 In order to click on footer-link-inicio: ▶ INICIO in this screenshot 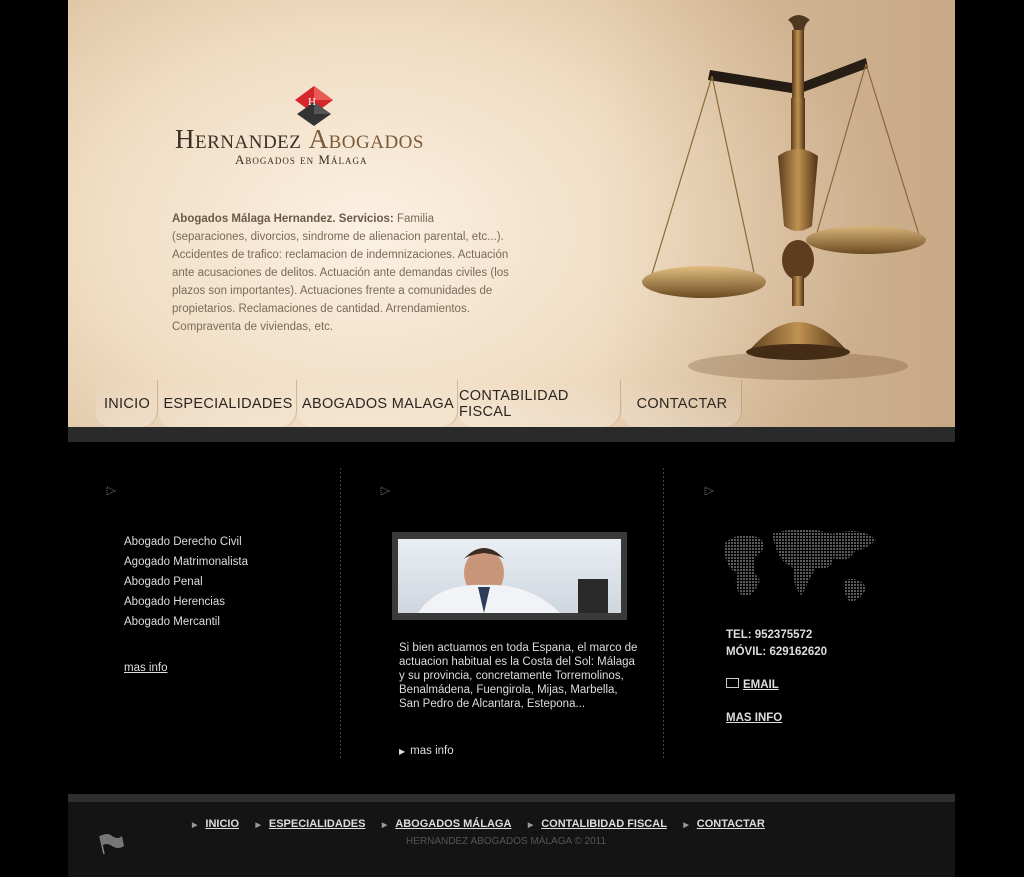, I will do `click(215, 824)`.